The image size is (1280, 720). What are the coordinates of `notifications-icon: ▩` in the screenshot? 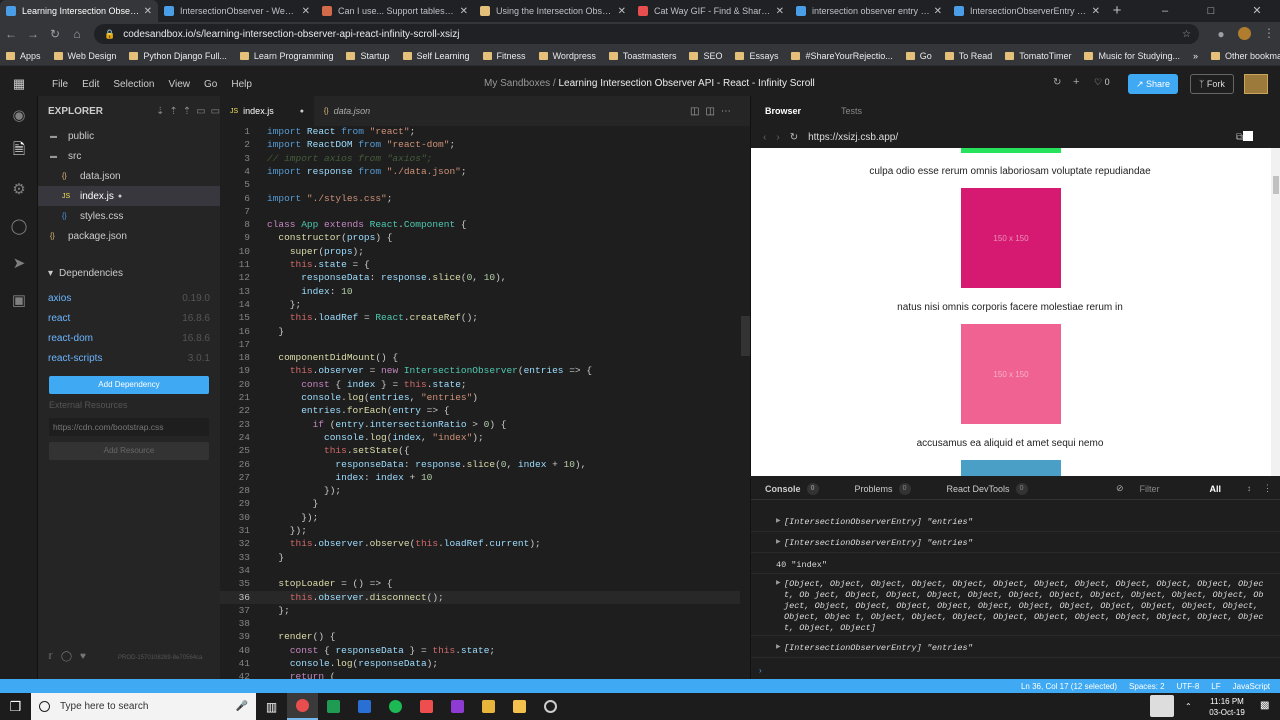 It's located at (1264, 705).